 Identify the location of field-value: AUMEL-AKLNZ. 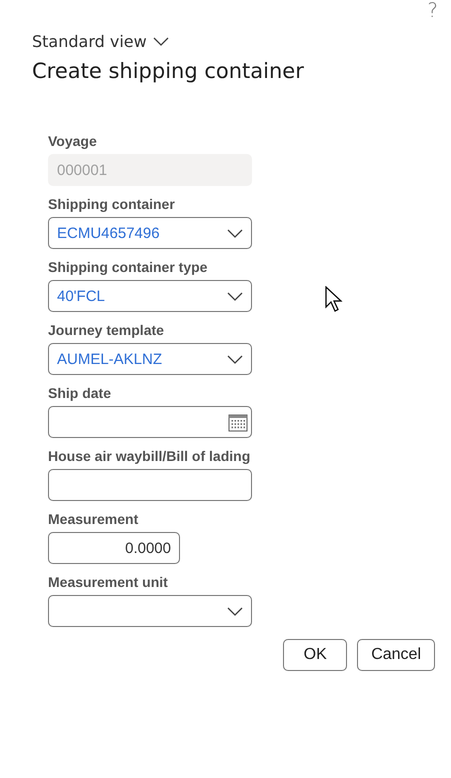
(109, 359).